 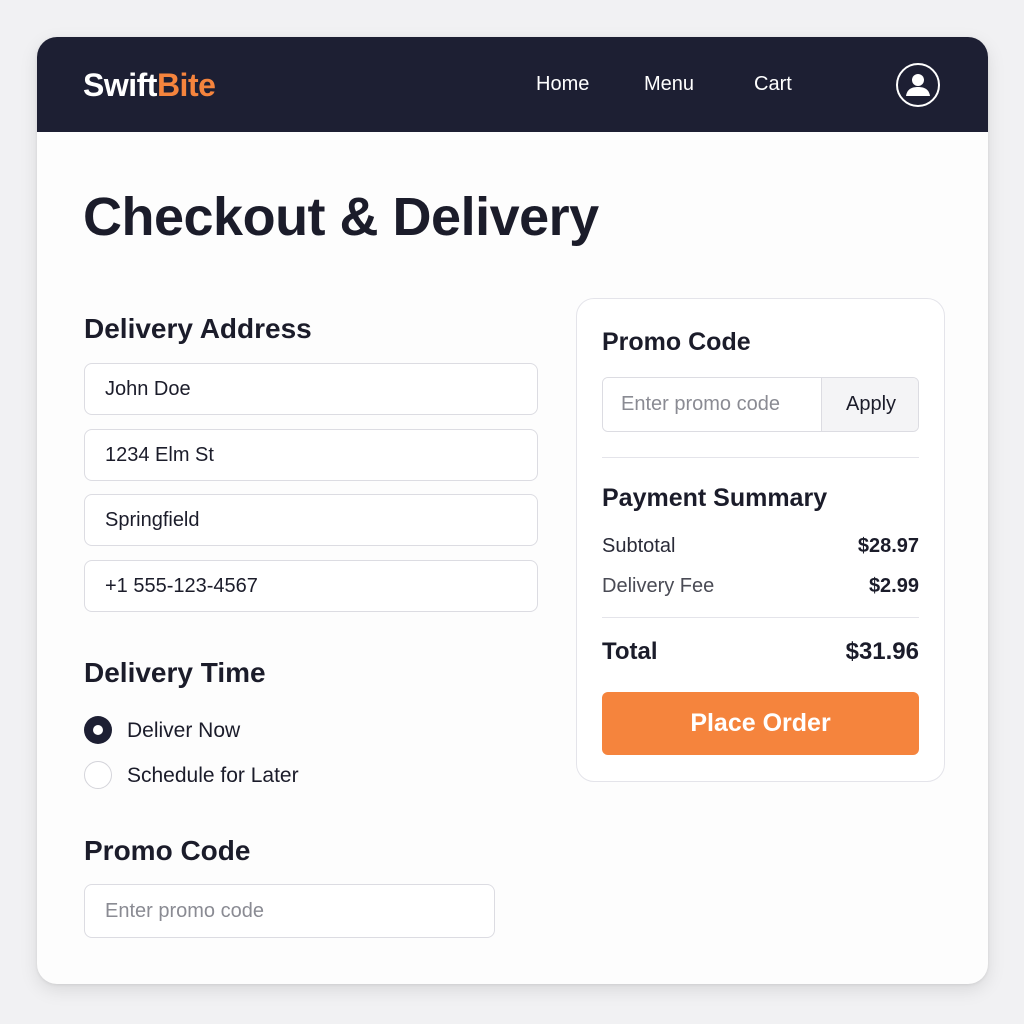 What do you see at coordinates (341, 217) in the screenshot?
I see `page-title: Checkout & Delivery` at bounding box center [341, 217].